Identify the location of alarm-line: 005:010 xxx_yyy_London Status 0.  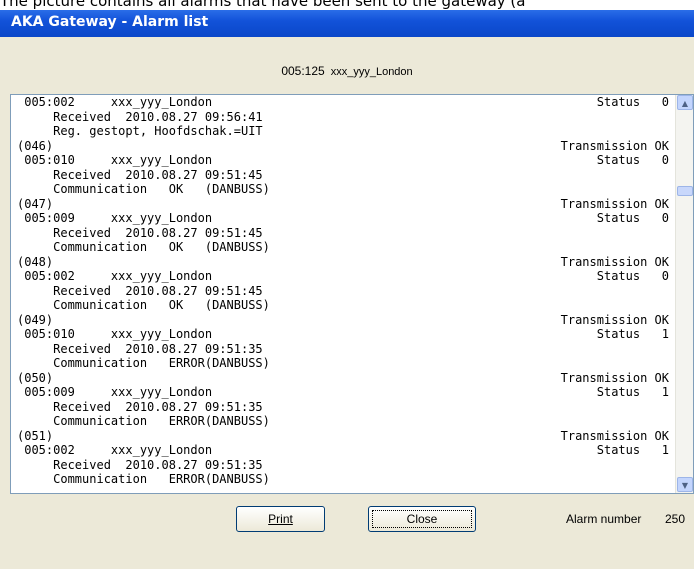
(343, 160).